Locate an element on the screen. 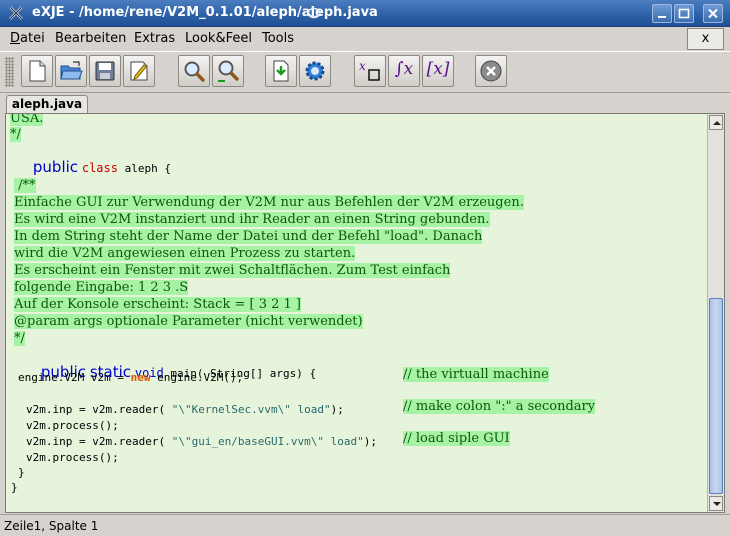 This screenshot has height=536, width=730. bracket-x-button: [x] is located at coordinates (438, 71).